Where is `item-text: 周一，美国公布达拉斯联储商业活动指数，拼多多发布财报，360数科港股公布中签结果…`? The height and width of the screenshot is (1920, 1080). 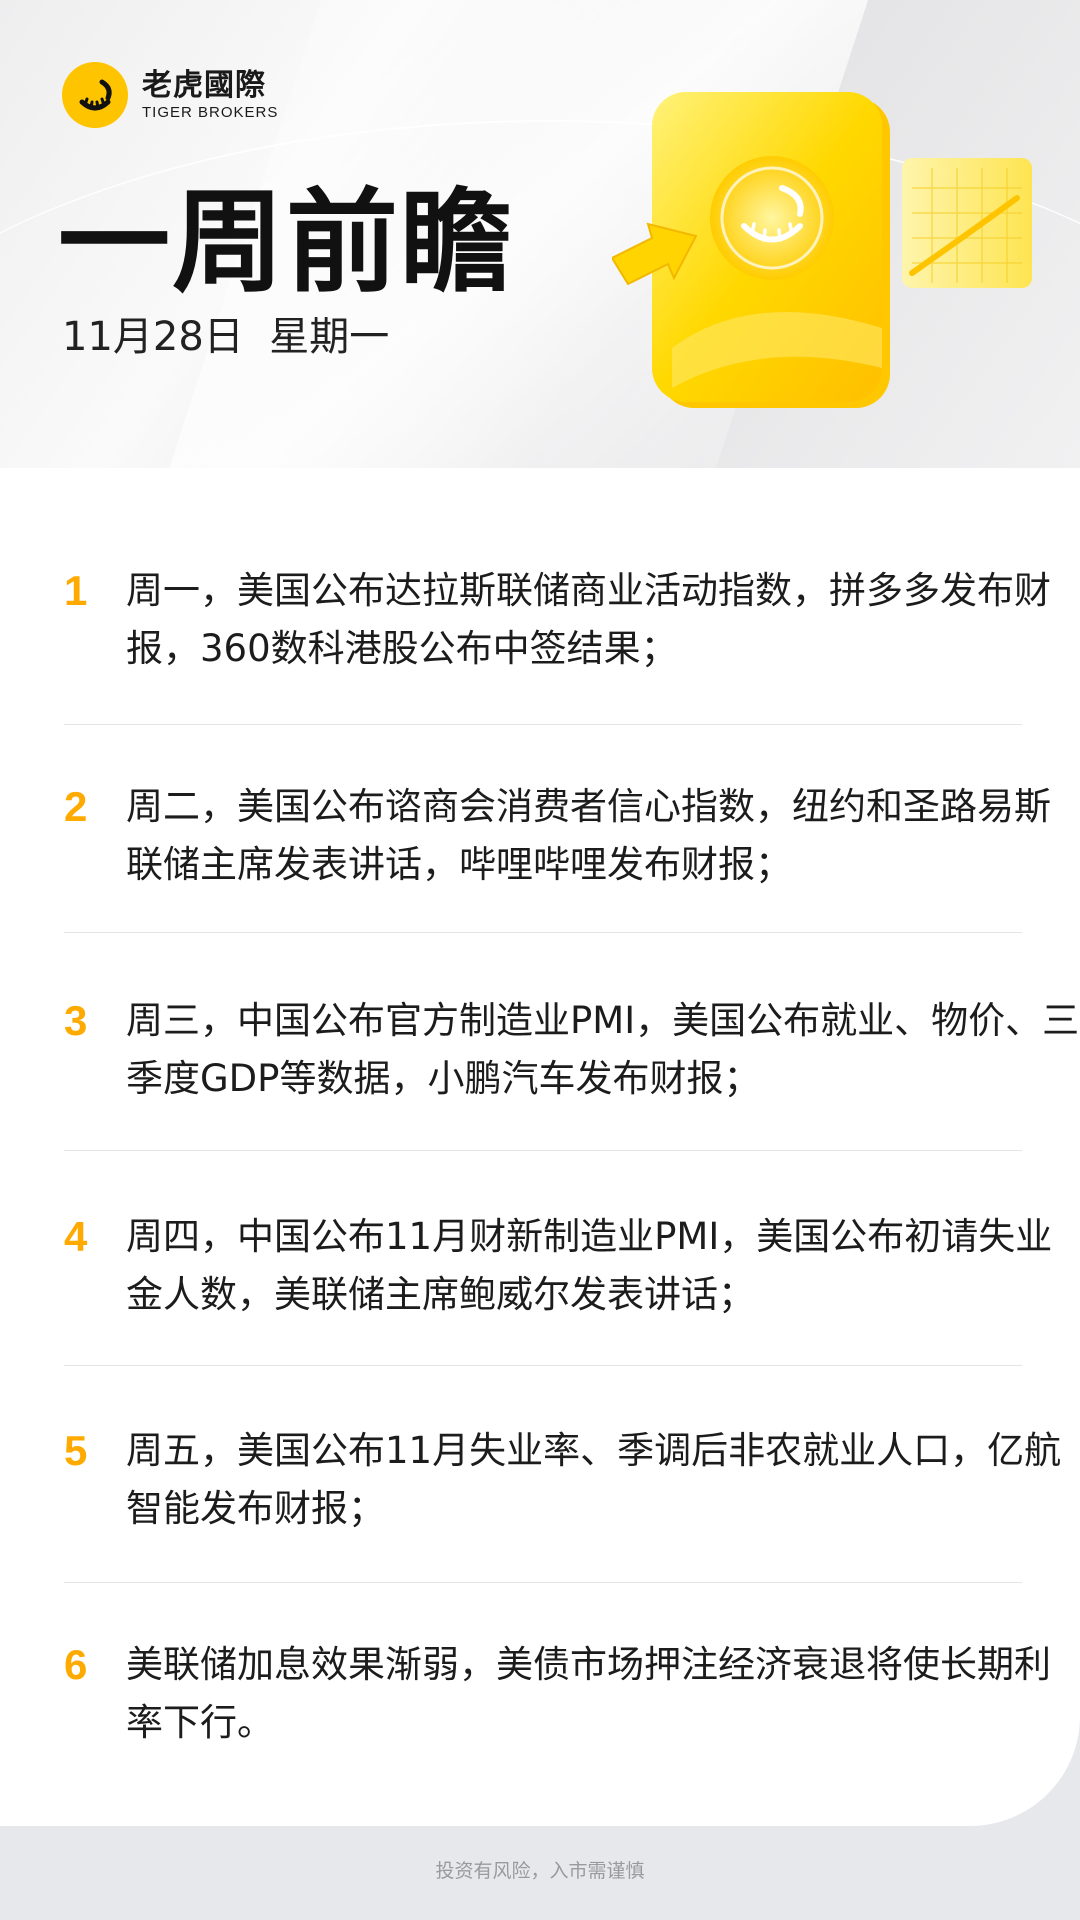 item-text: 周一，美国公布达拉斯联储商业活动指数，拼多多发布财报，360数科港股公布中签结果… is located at coordinates (588, 619).